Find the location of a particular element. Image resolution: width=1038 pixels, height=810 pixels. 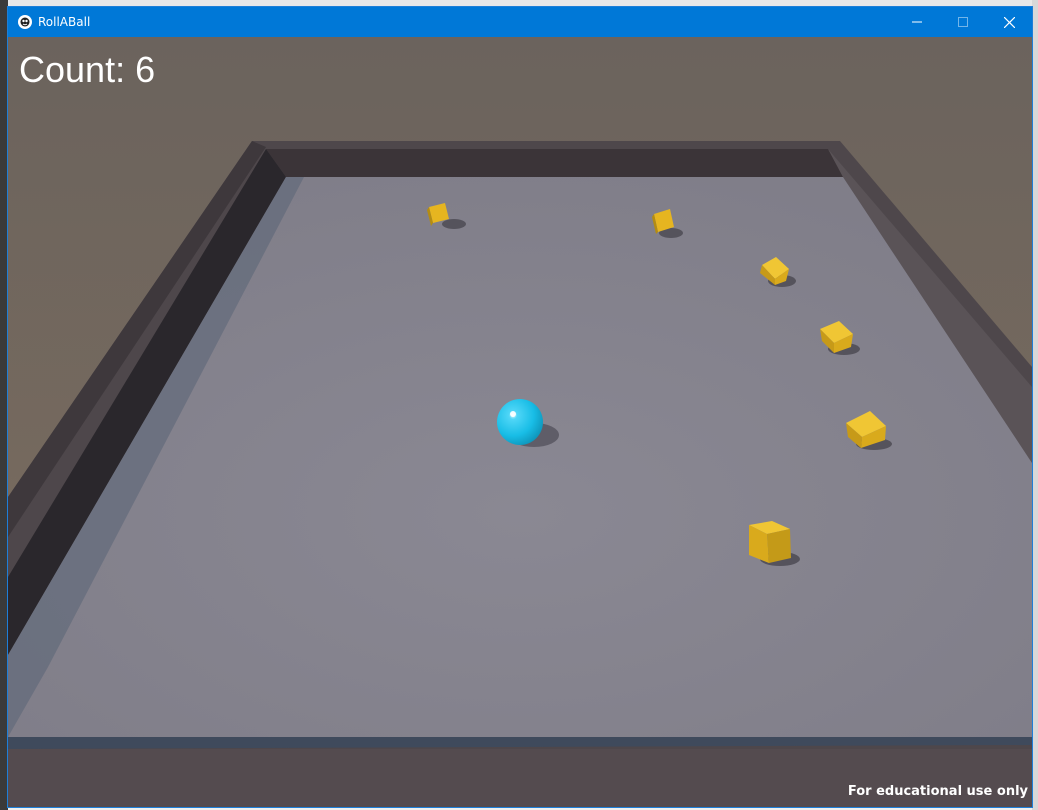

unity-icon is located at coordinates (25, 22).